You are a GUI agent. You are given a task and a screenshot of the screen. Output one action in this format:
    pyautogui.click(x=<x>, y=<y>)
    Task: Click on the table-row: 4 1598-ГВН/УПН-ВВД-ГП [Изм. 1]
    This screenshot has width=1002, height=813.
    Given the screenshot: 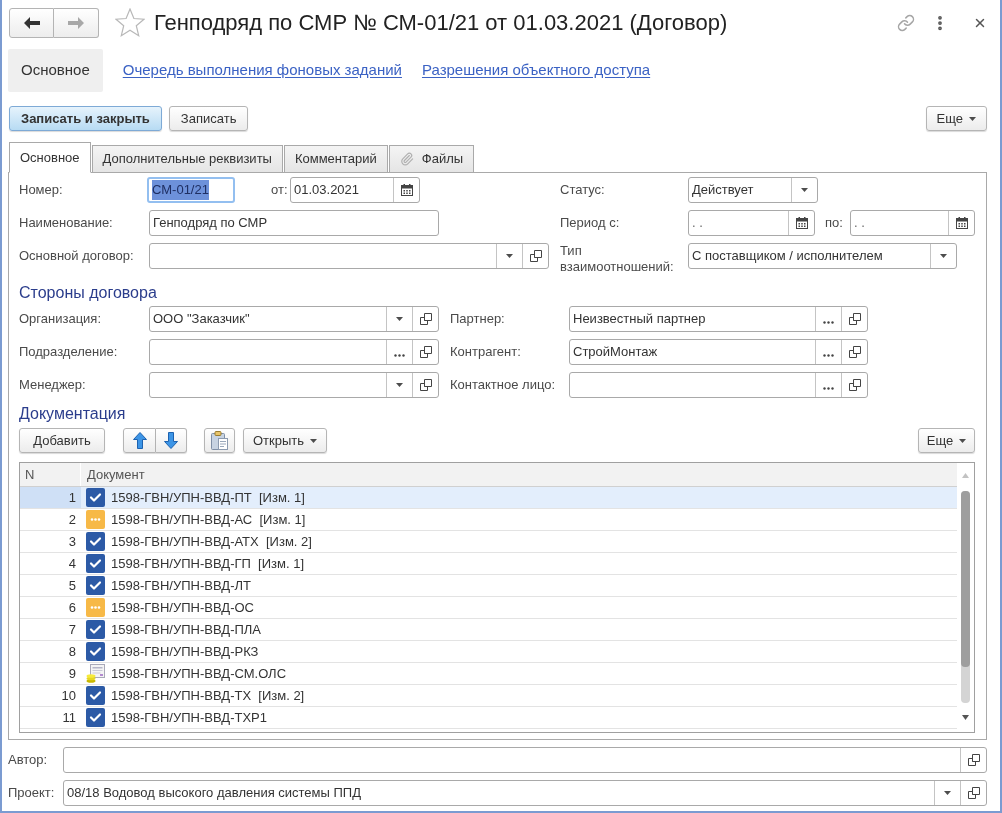 What is the action you would take?
    pyautogui.click(x=488, y=564)
    